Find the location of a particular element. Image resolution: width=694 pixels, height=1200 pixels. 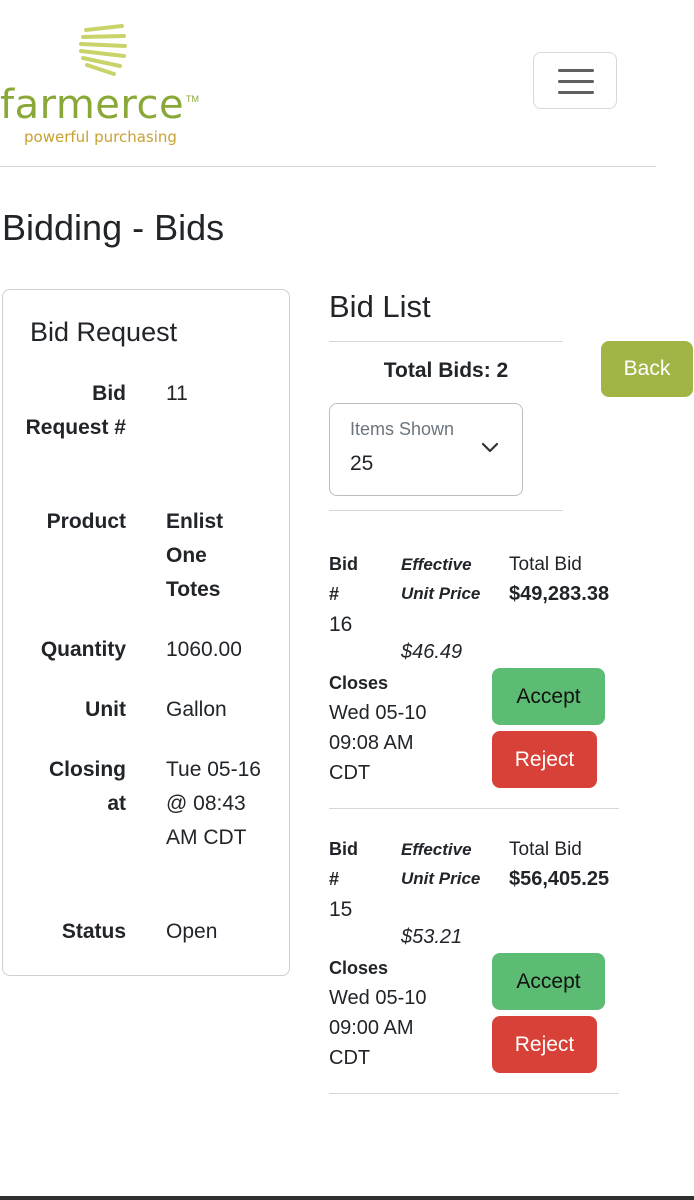

items-shown-label: Items Shown is located at coordinates (402, 429).